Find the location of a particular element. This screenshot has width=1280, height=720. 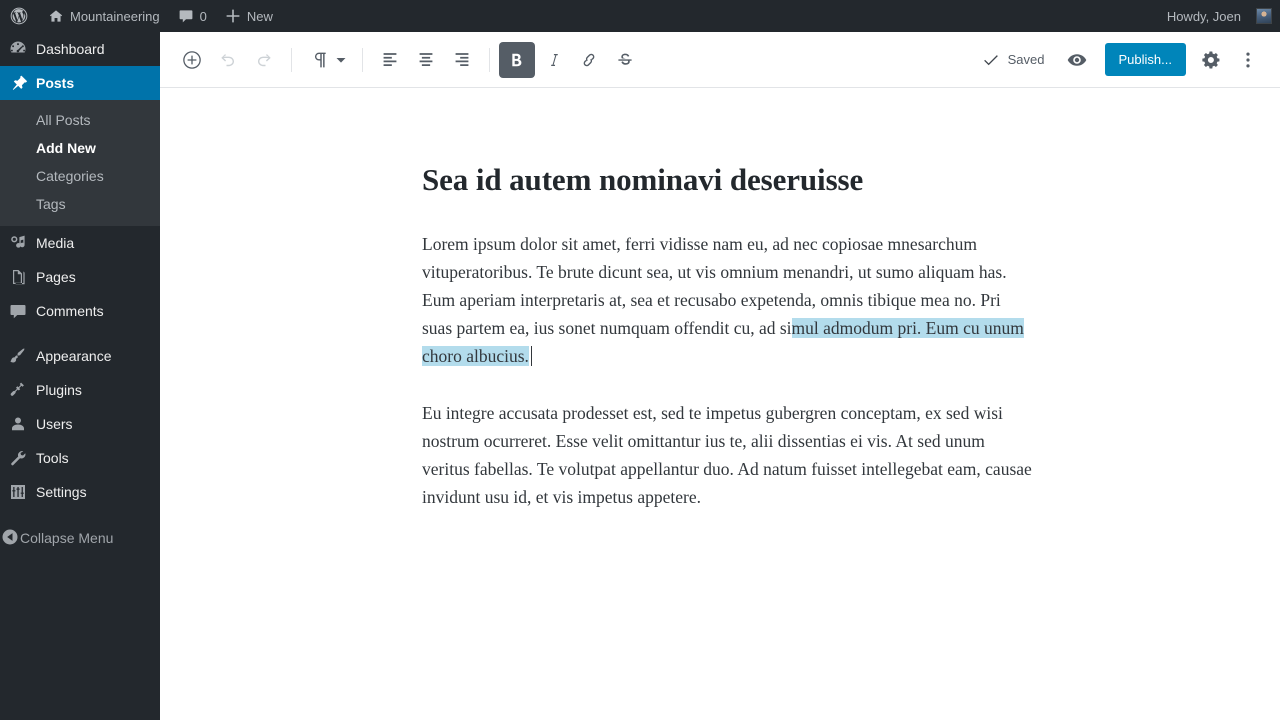

link-icon is located at coordinates (589, 60).